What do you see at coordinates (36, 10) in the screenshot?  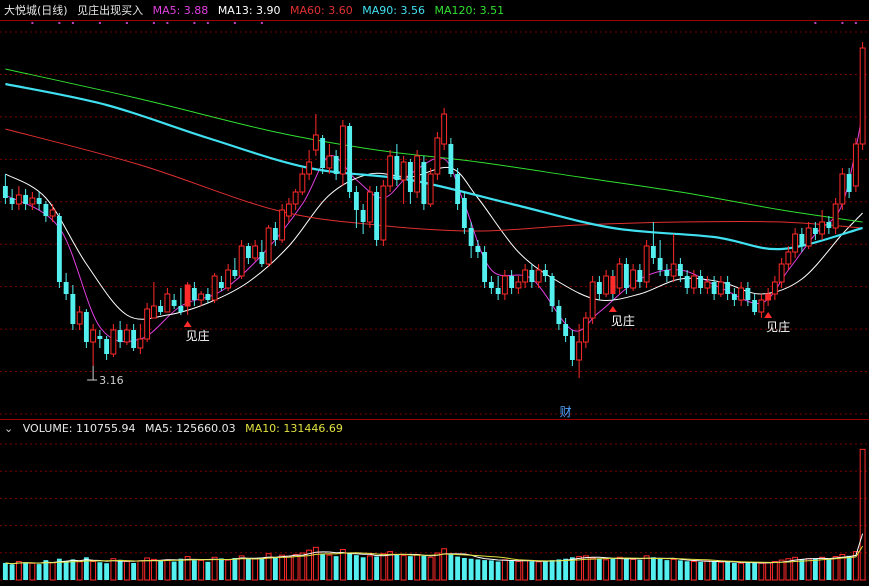 I see `stock-name: 大悦城(日线)` at bounding box center [36, 10].